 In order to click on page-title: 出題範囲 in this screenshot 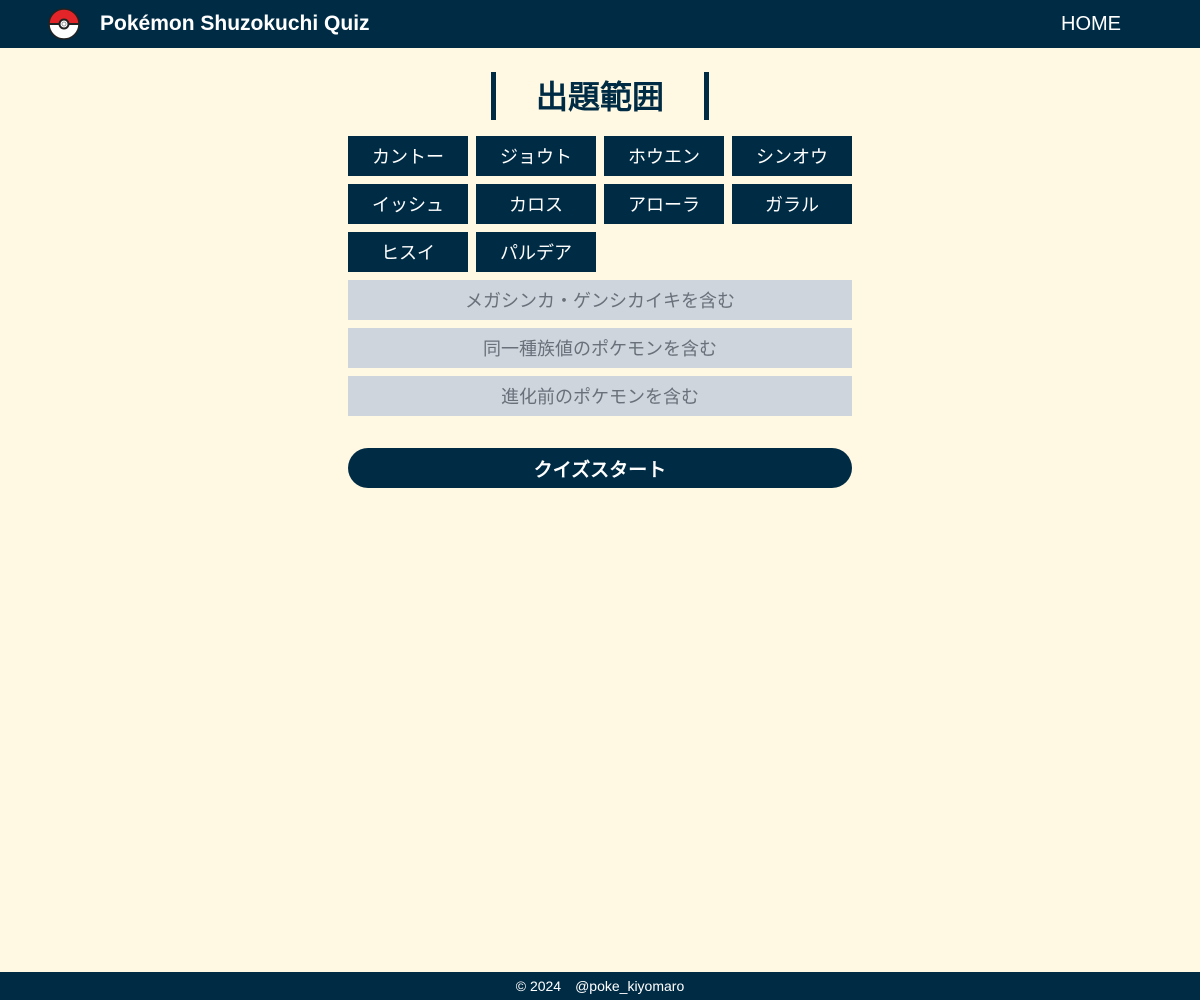, I will do `click(599, 96)`.